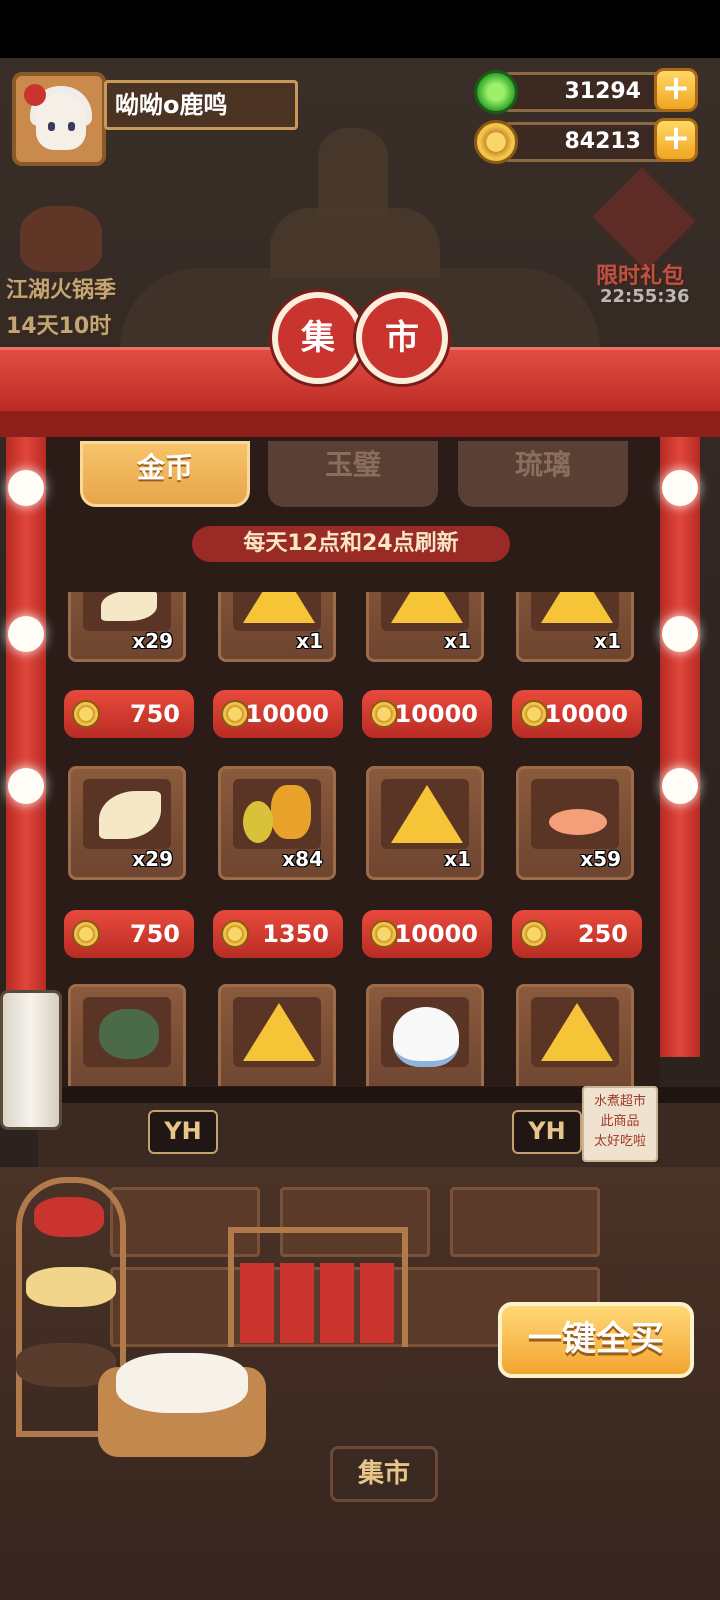 The image size is (720, 1600). What do you see at coordinates (165, 474) in the screenshot?
I see `tab-gold: 金币` at bounding box center [165, 474].